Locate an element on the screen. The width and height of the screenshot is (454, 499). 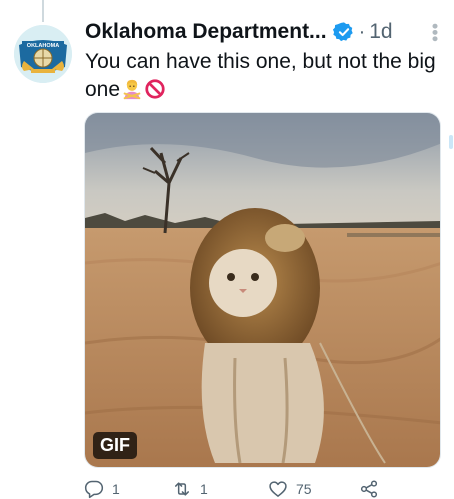
tweet-actions: 1 1 75 is located at coordinates (234, 489).